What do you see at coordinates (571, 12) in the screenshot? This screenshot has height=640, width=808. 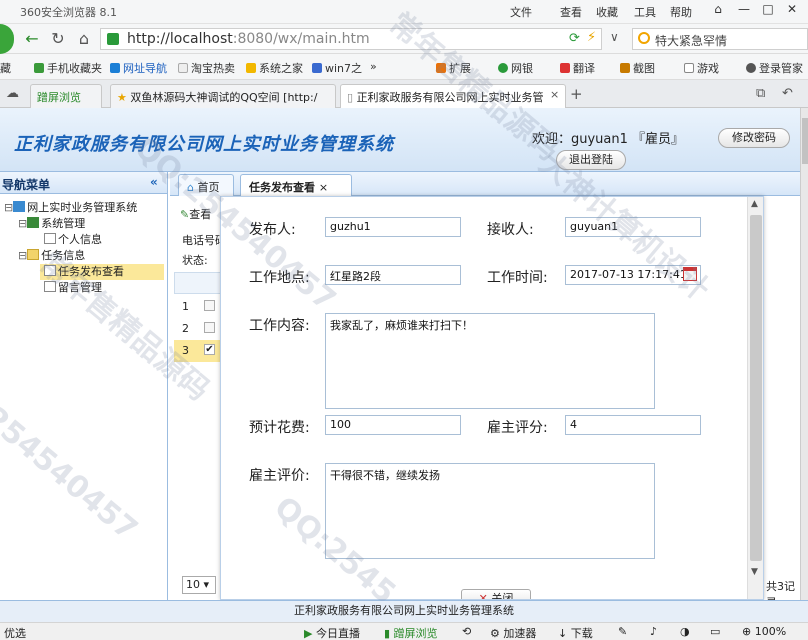 I see `menu-view: 查看` at bounding box center [571, 12].